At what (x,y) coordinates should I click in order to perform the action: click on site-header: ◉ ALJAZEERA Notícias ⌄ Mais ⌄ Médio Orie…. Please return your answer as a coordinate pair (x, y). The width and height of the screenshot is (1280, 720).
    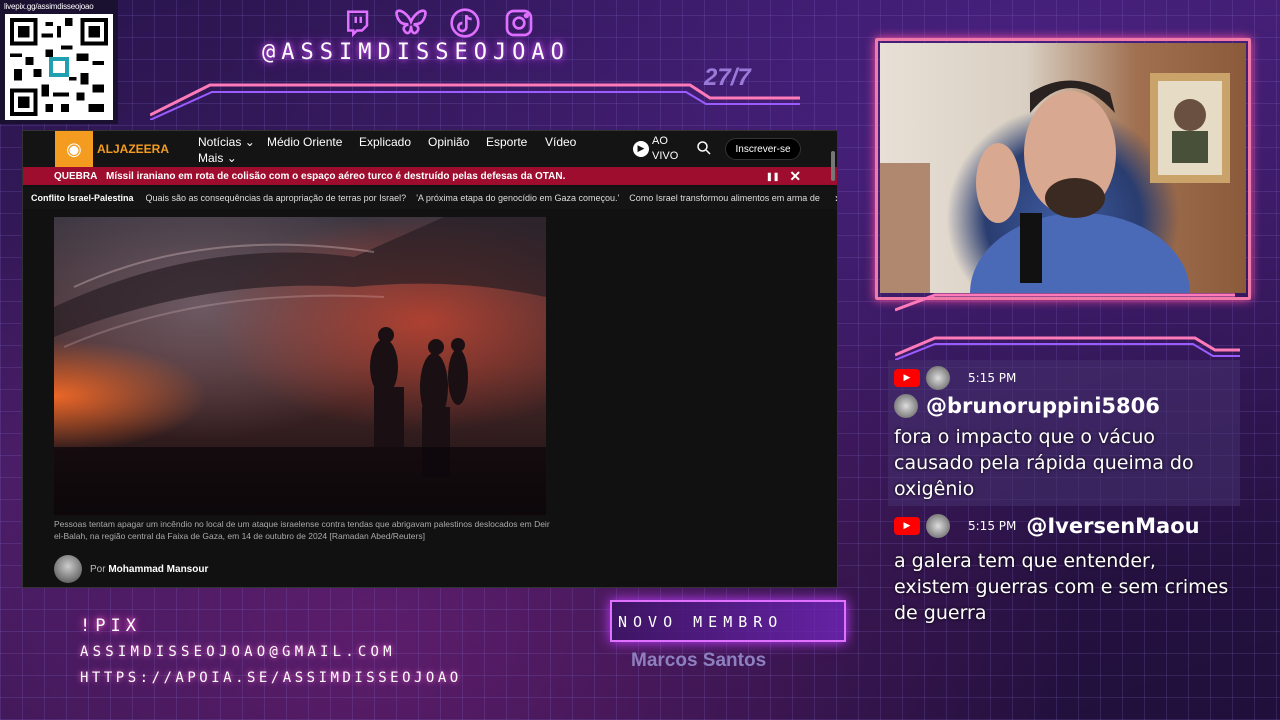
    Looking at the image, I should click on (430, 149).